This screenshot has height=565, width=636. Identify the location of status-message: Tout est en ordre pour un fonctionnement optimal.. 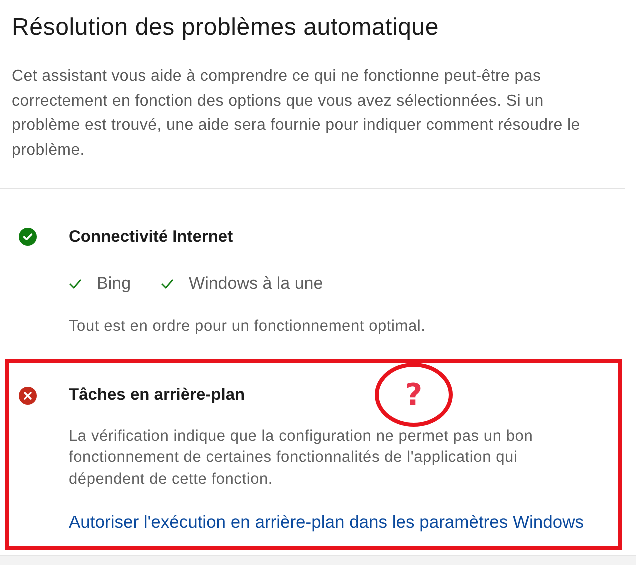
(248, 327).